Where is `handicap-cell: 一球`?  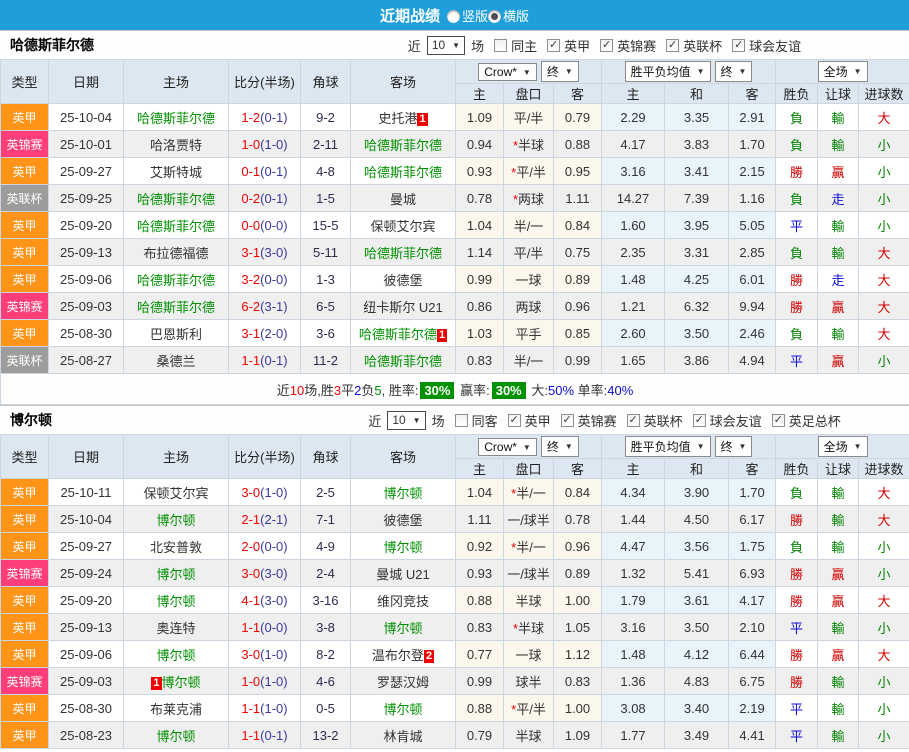
handicap-cell: 一球 is located at coordinates (528, 654).